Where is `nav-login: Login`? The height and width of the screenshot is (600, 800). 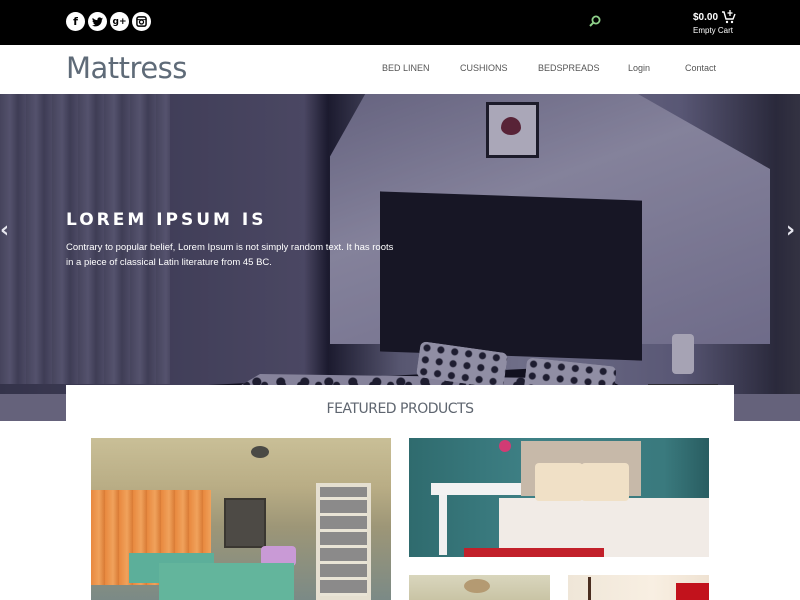 nav-login: Login is located at coordinates (639, 68).